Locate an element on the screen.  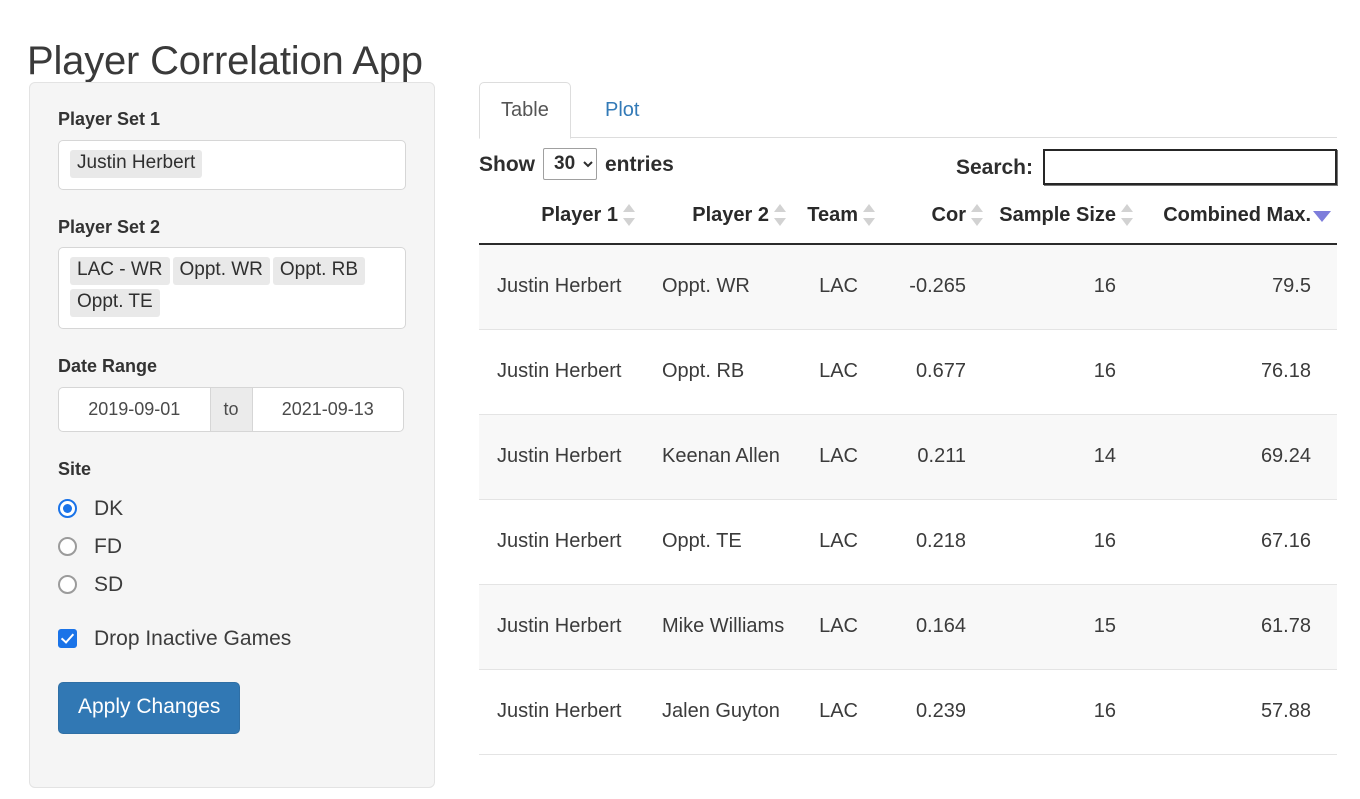
show-prefix-label: Show is located at coordinates (507, 164).